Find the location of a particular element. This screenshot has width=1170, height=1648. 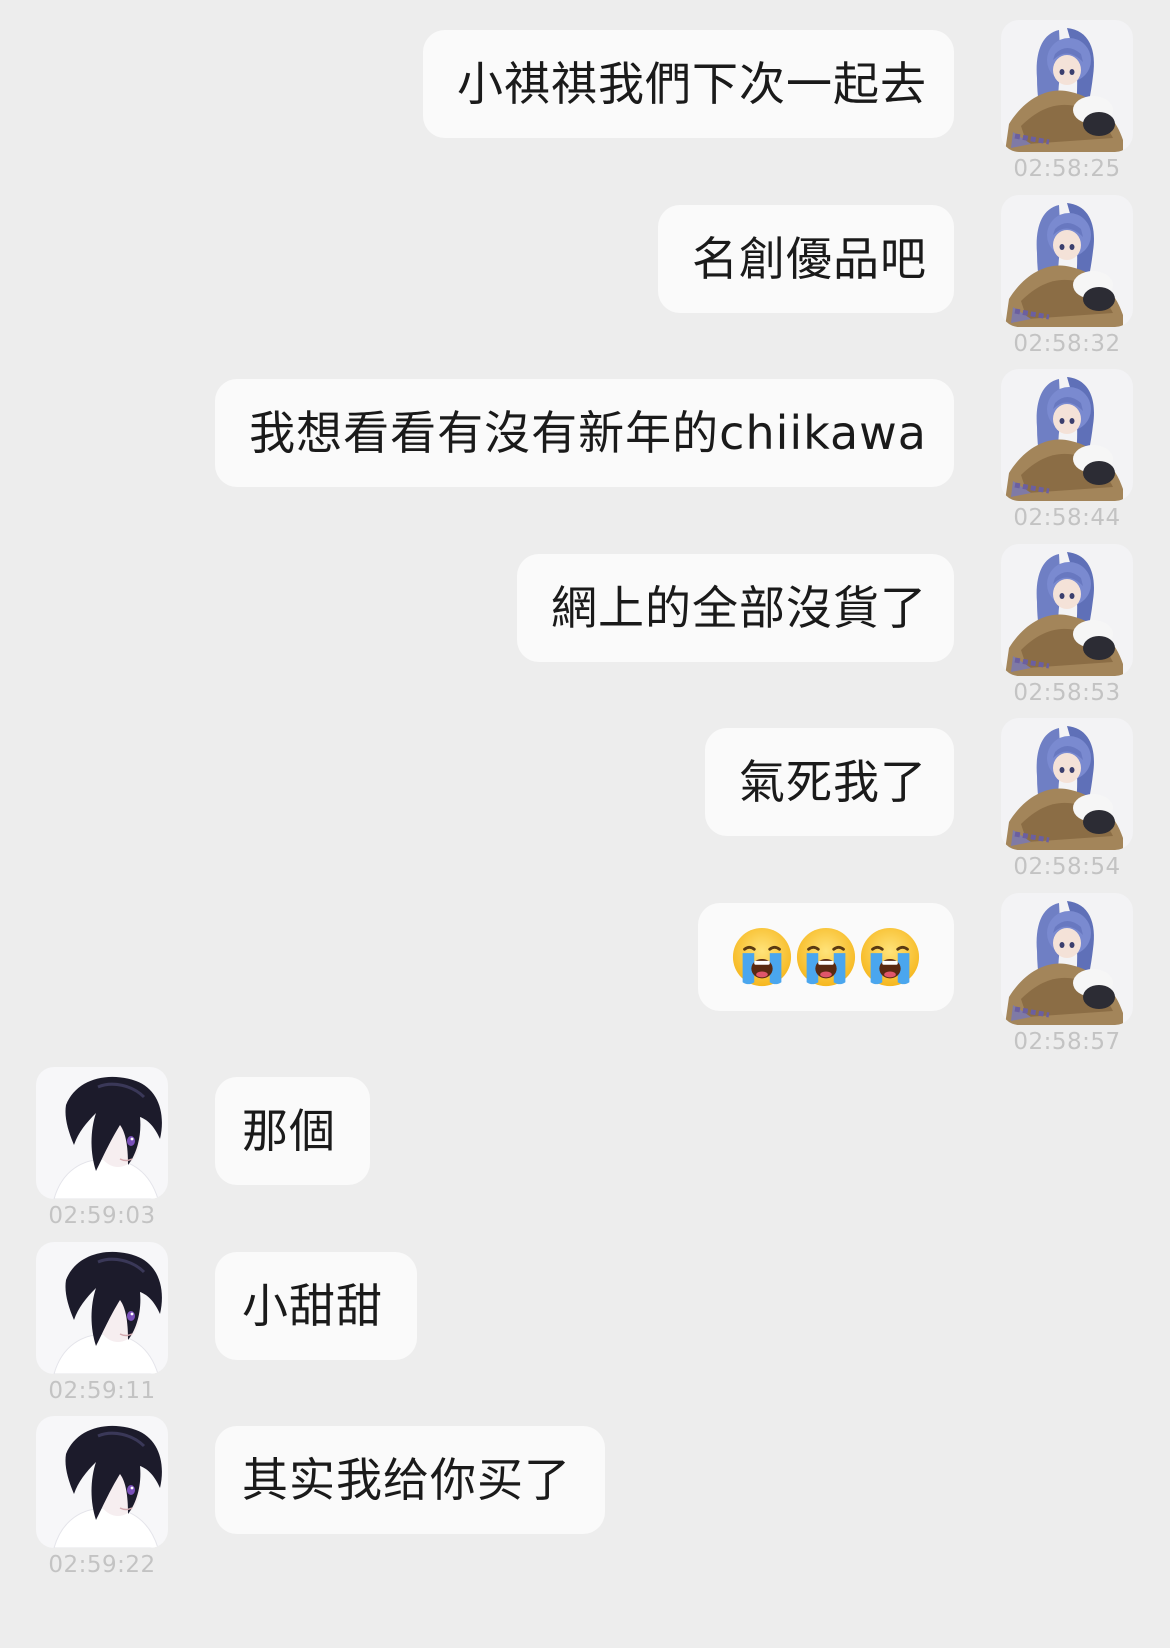

message-bubble: 小祺祺我們下次一起去 is located at coordinates (688, 84).